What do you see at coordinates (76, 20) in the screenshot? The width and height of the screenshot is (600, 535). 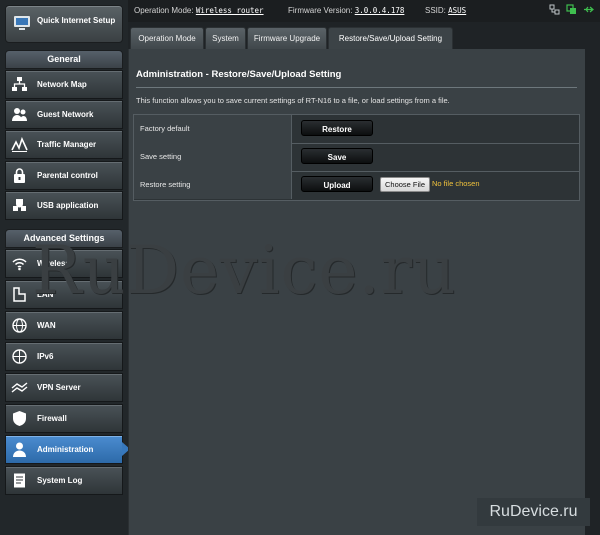 I see `quick-setup-label: Quick Internet Setup` at bounding box center [76, 20].